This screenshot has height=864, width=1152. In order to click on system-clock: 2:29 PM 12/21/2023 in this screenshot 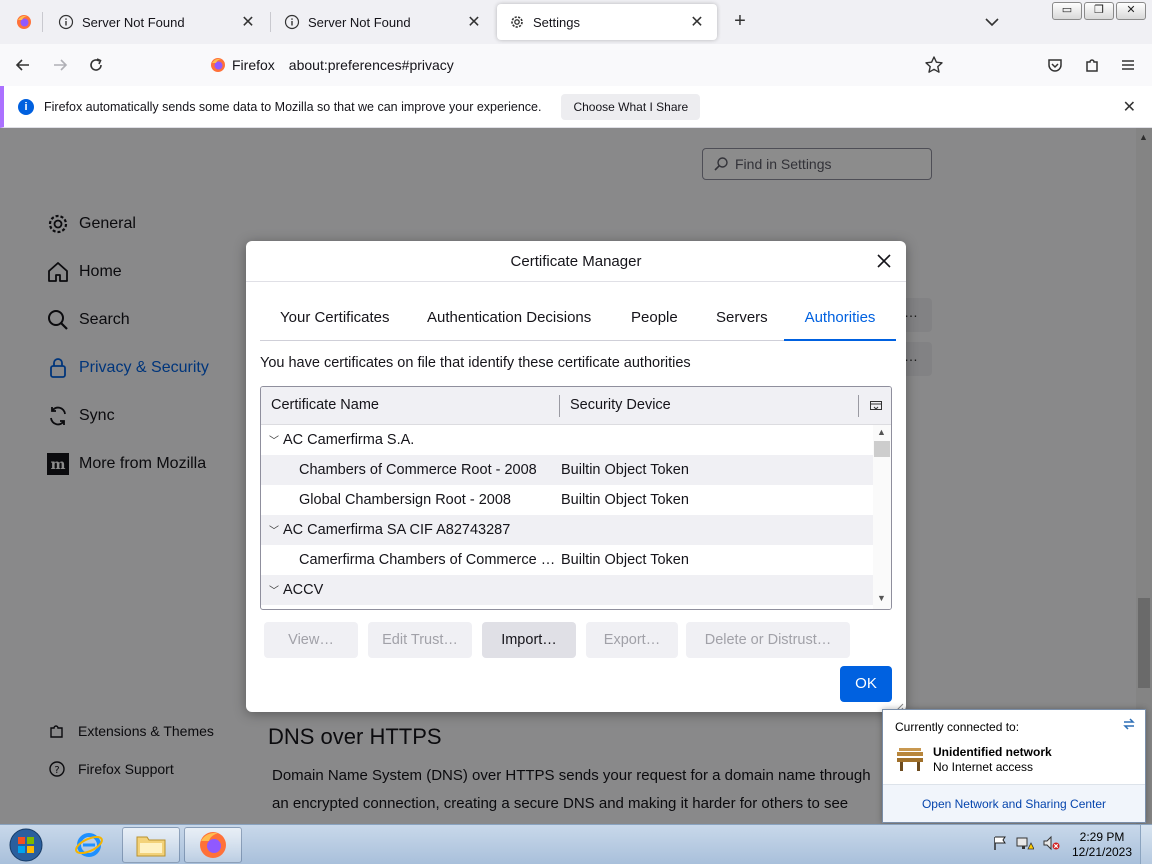, I will do `click(1102, 845)`.